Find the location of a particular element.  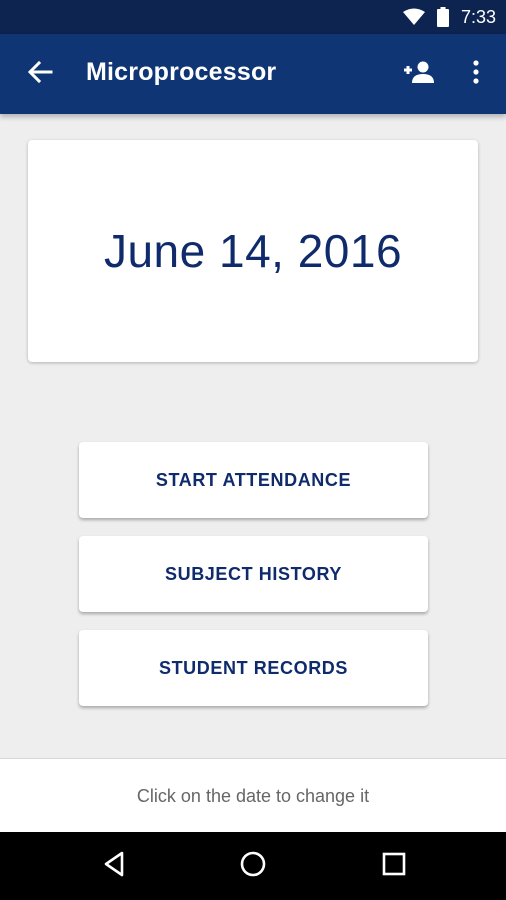

selected-date: June 14, 2016 is located at coordinates (253, 251).